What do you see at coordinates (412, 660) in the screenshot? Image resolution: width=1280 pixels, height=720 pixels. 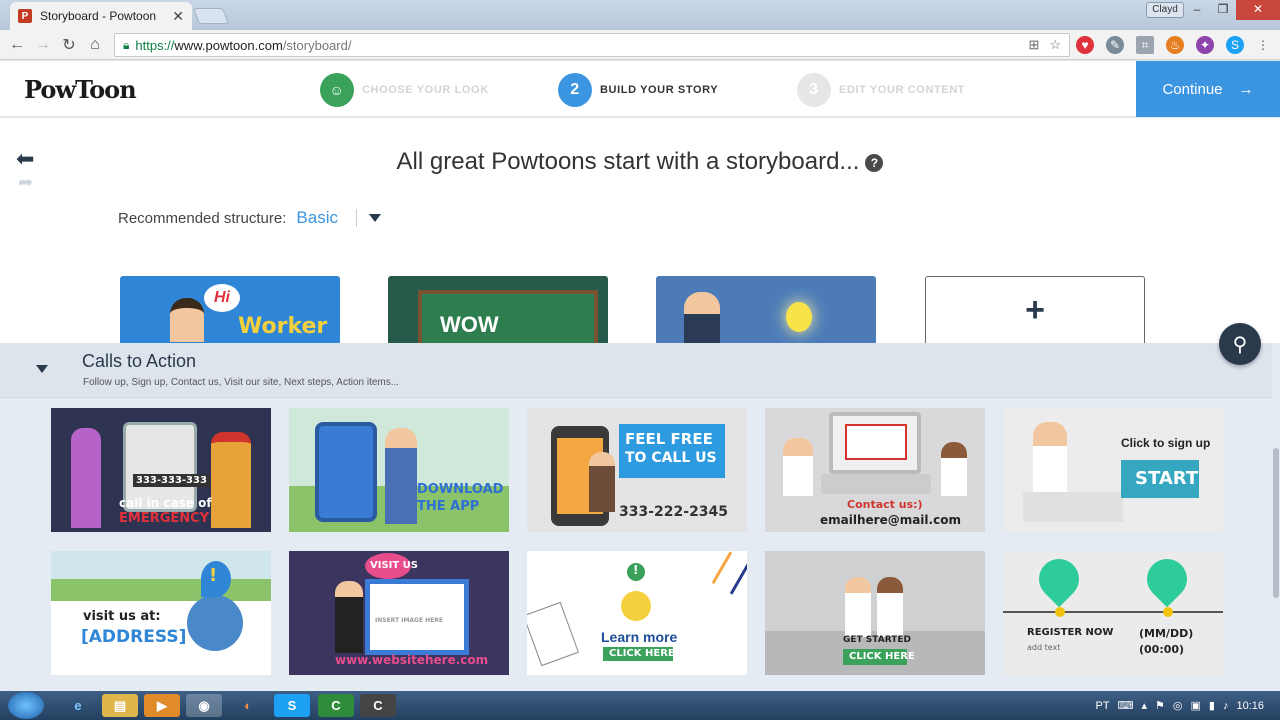 I see `caption-url: www.websitehere.com` at bounding box center [412, 660].